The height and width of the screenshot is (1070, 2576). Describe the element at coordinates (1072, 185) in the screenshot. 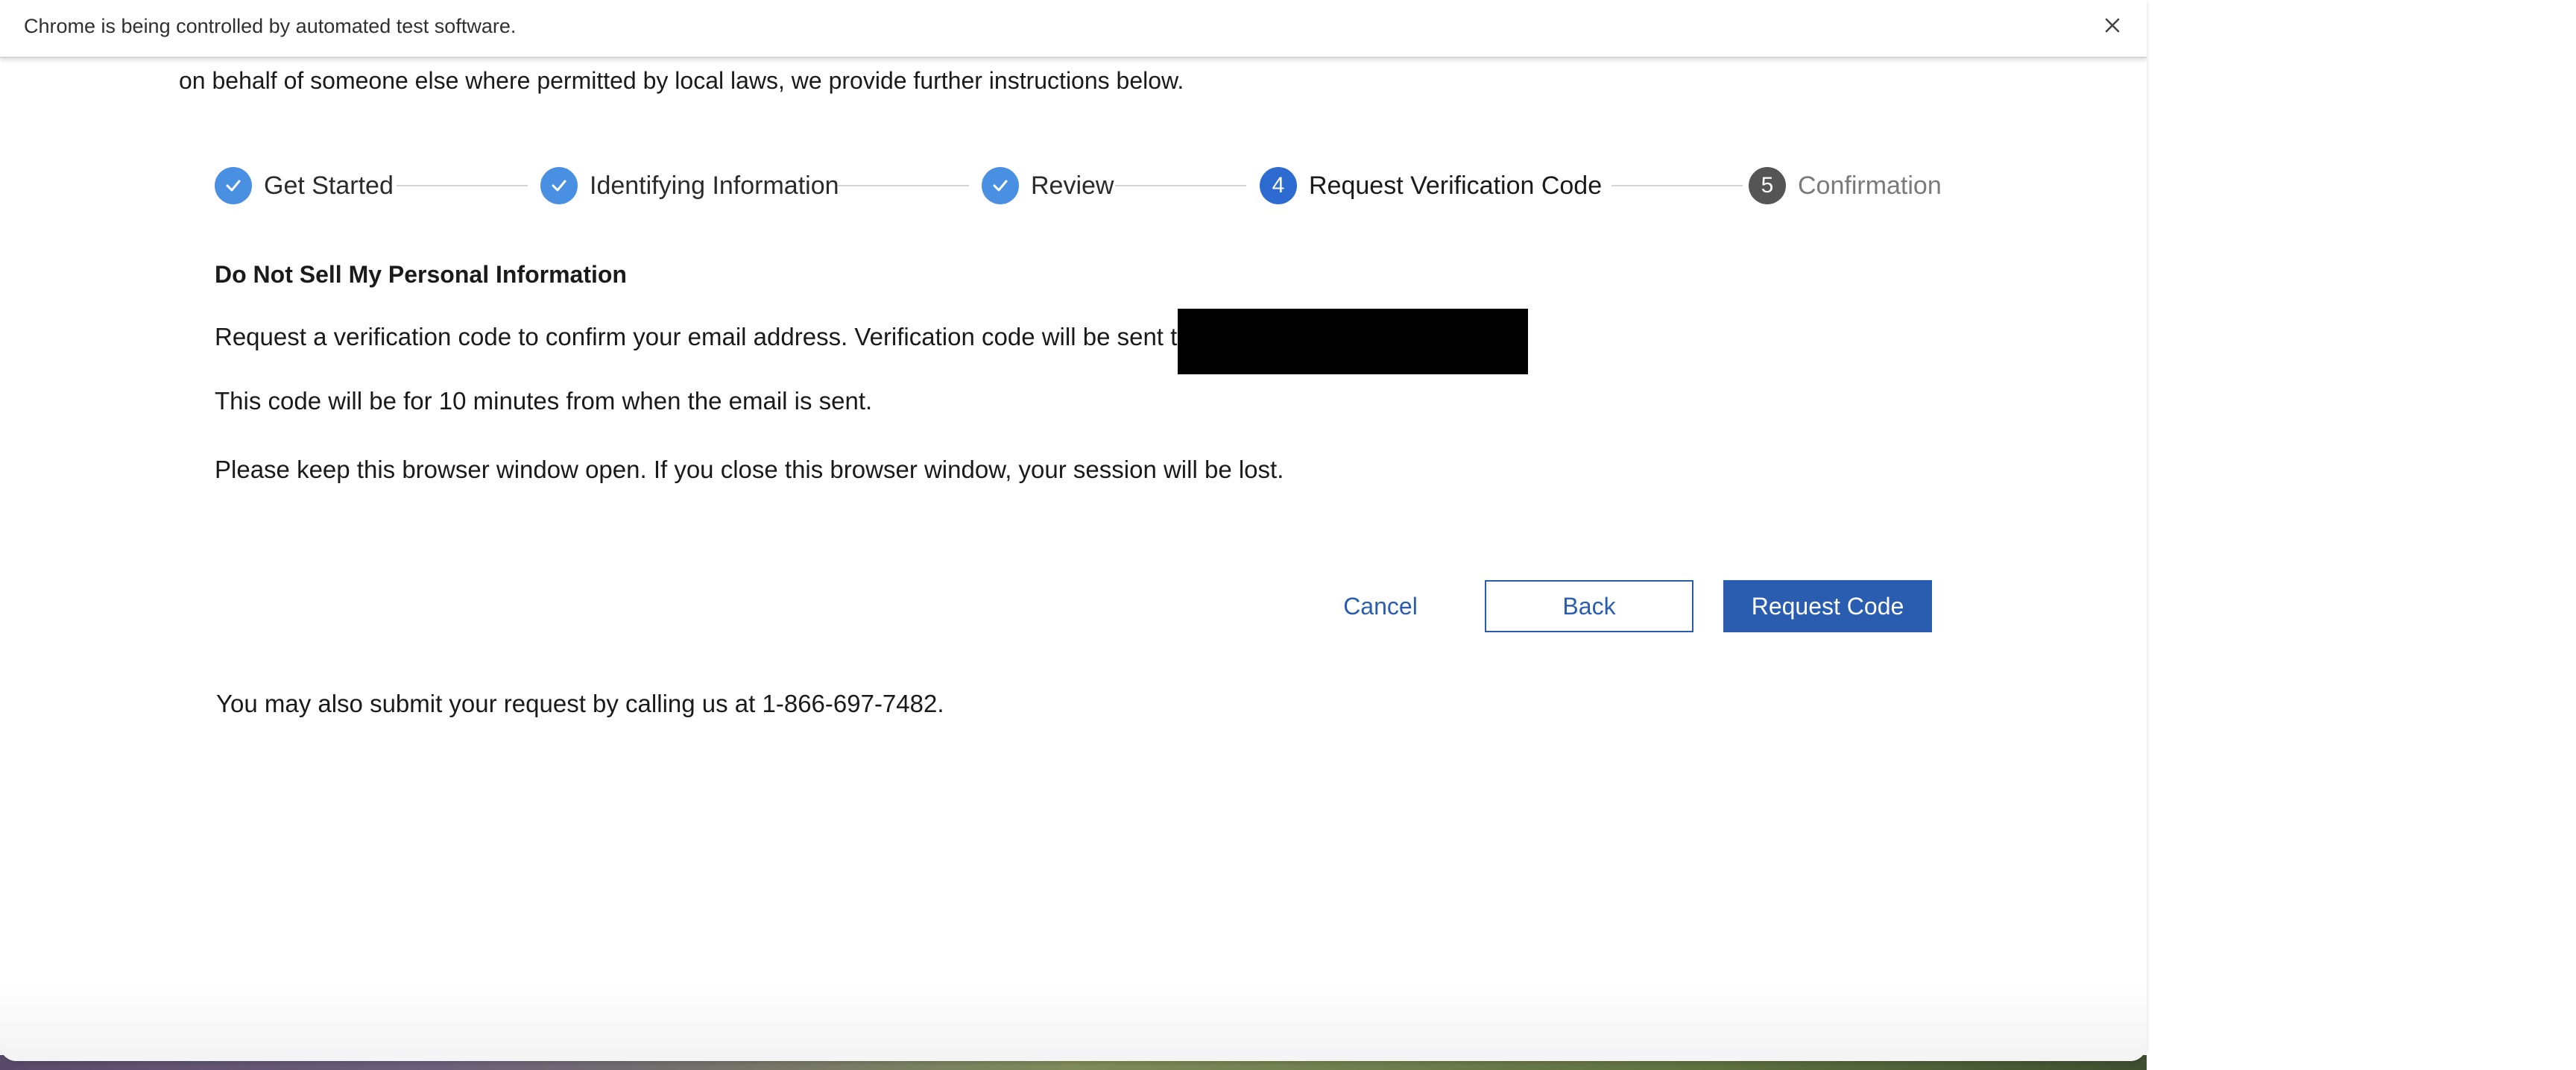

I see `step-label: Review` at that location.